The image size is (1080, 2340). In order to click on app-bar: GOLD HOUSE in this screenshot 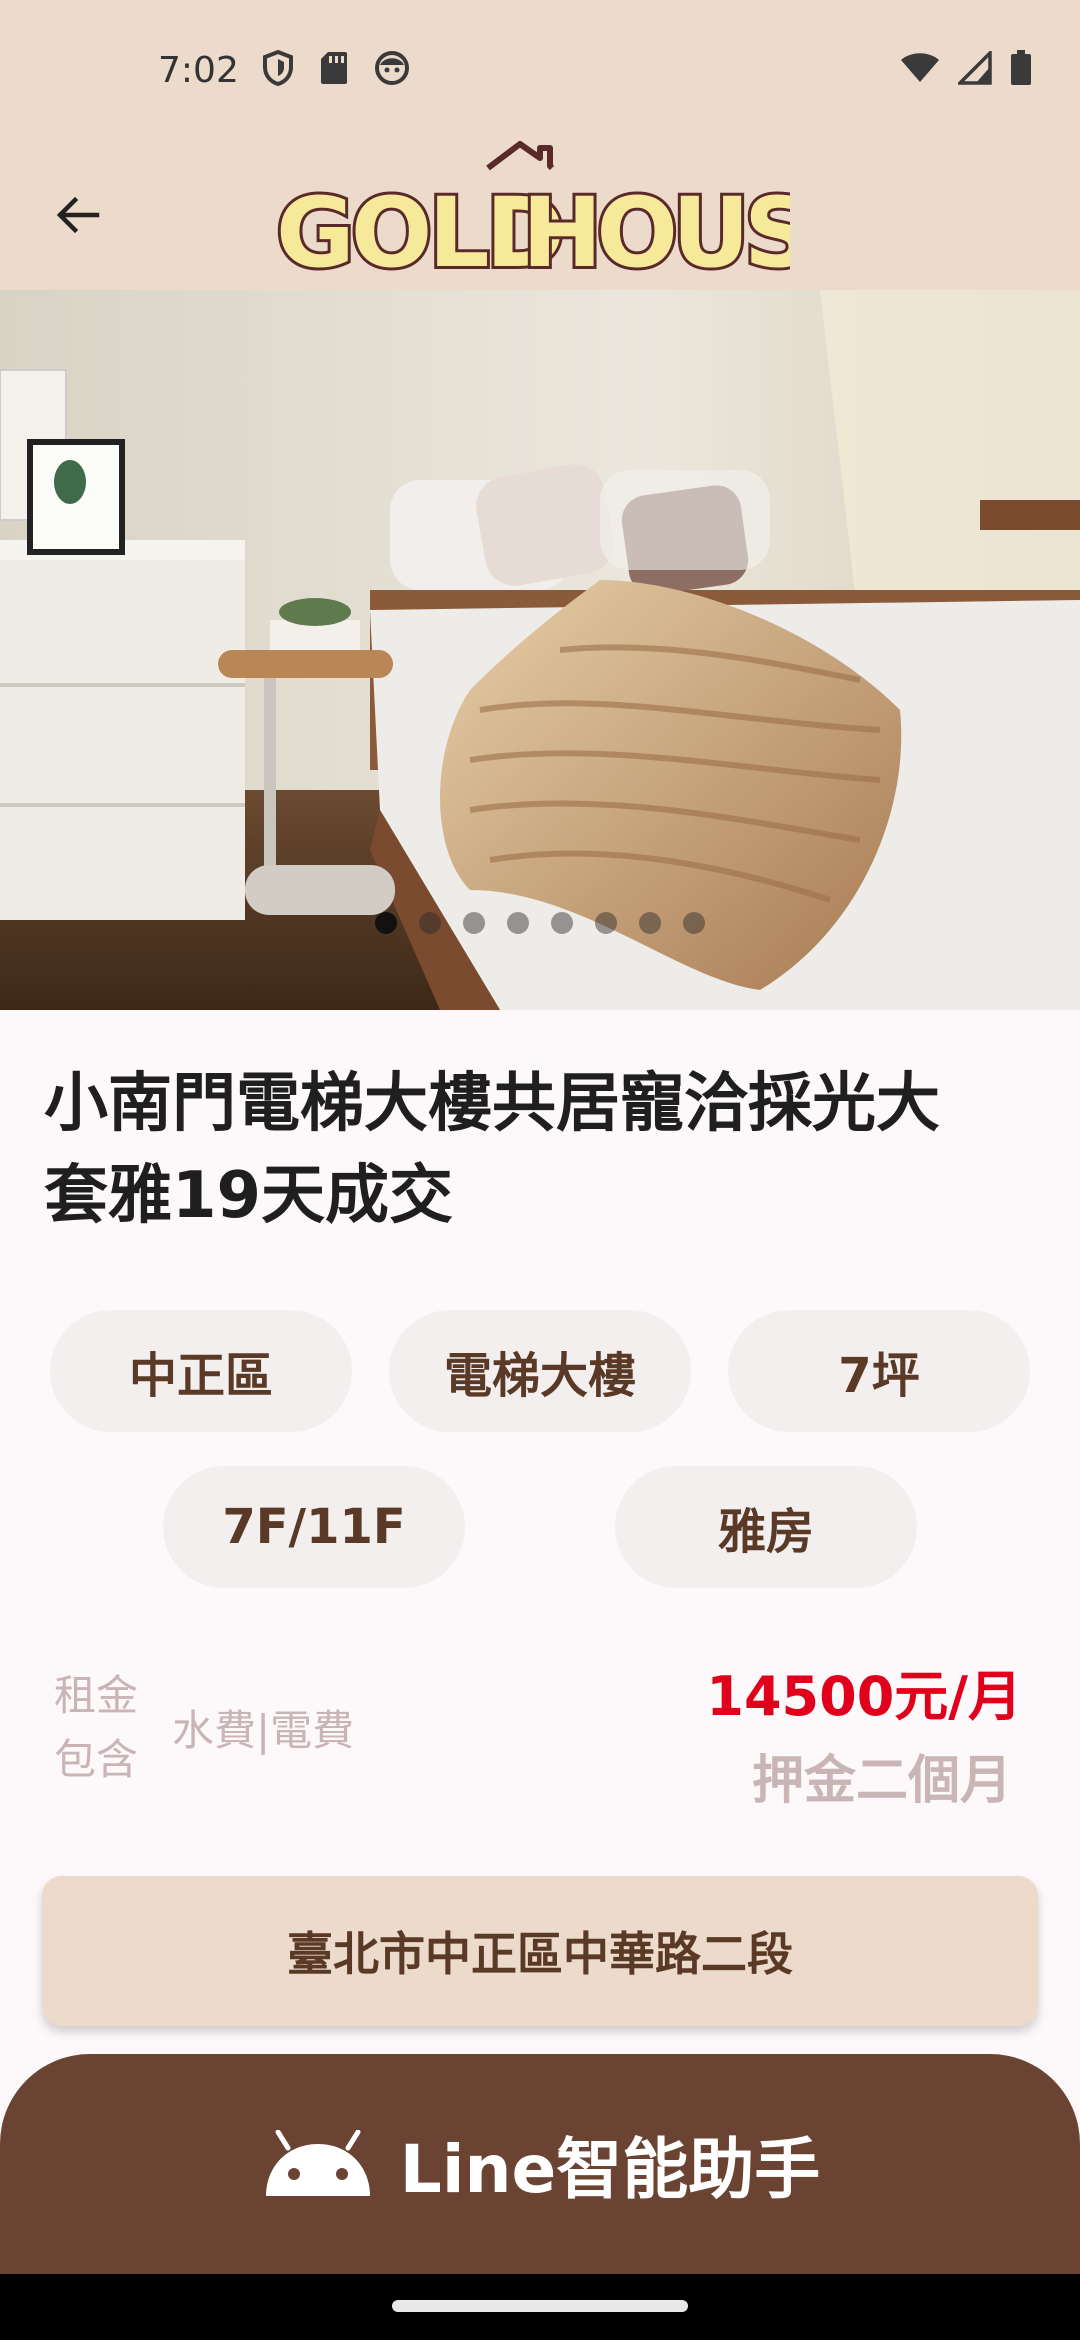, I will do `click(540, 216)`.